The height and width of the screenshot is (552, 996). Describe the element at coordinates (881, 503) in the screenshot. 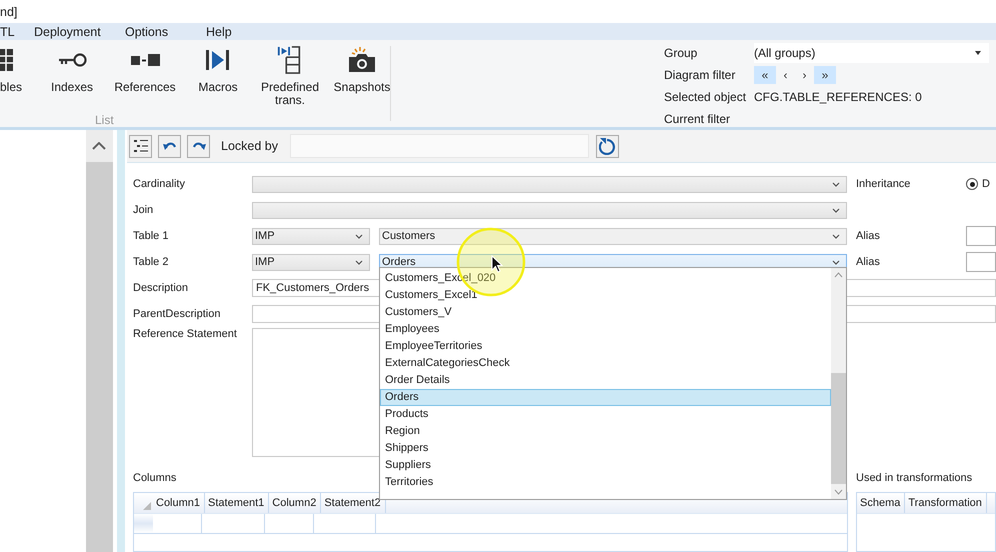

I see `column-header: Schema` at that location.